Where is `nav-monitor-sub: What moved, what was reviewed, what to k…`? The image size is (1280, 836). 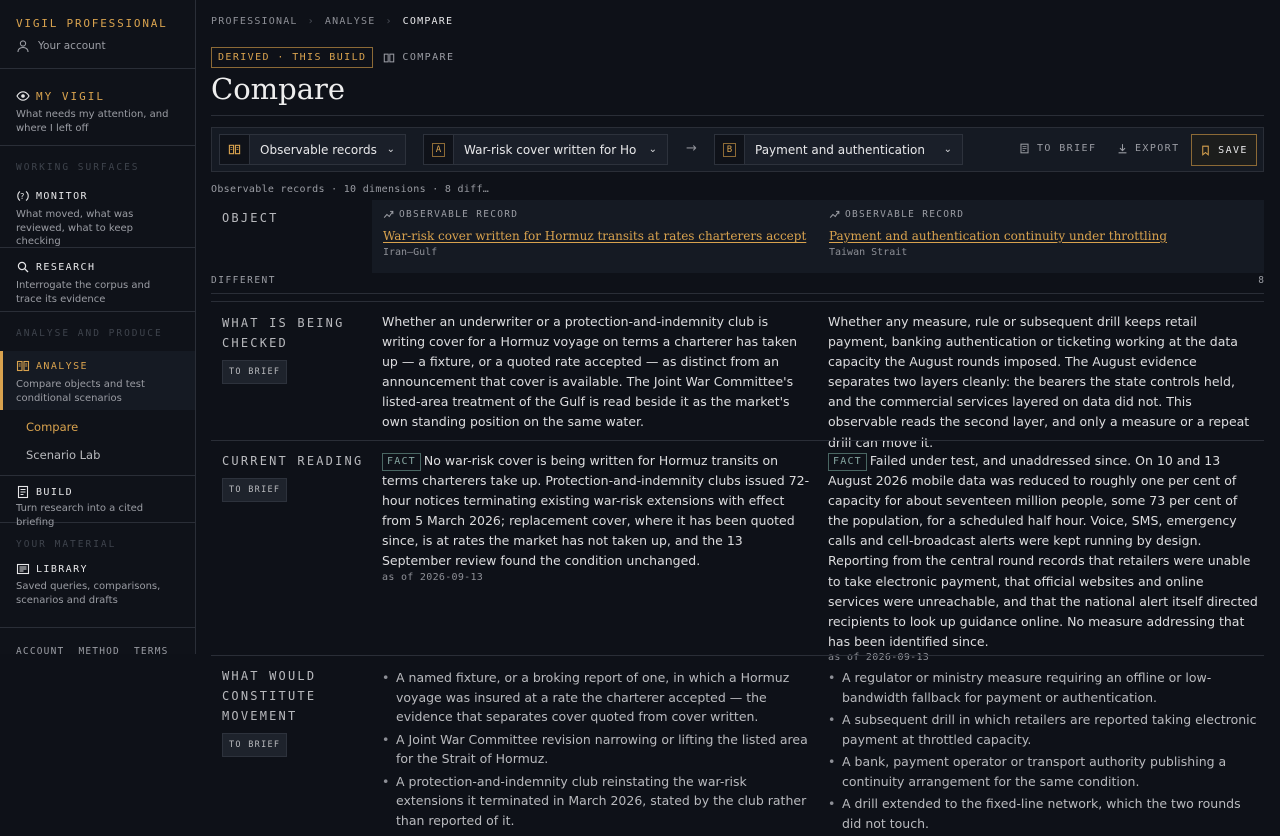 nav-monitor-sub: What moved, what was reviewed, what to k… is located at coordinates (75, 228).